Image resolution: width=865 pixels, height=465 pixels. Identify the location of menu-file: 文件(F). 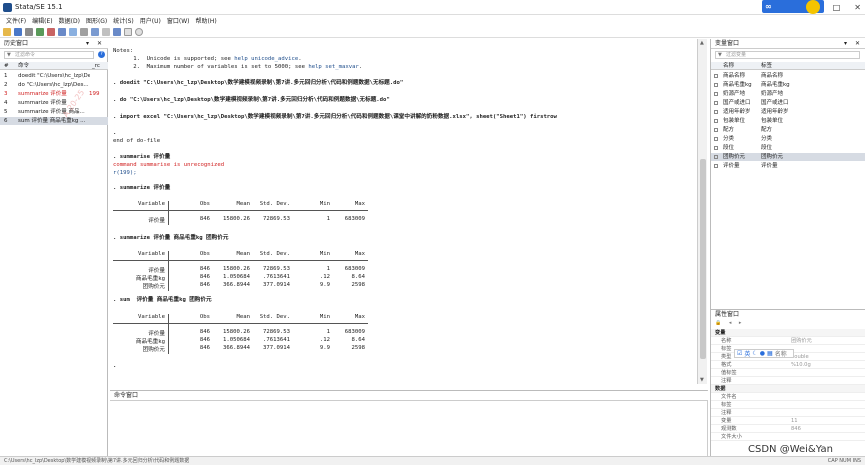
(16, 20).